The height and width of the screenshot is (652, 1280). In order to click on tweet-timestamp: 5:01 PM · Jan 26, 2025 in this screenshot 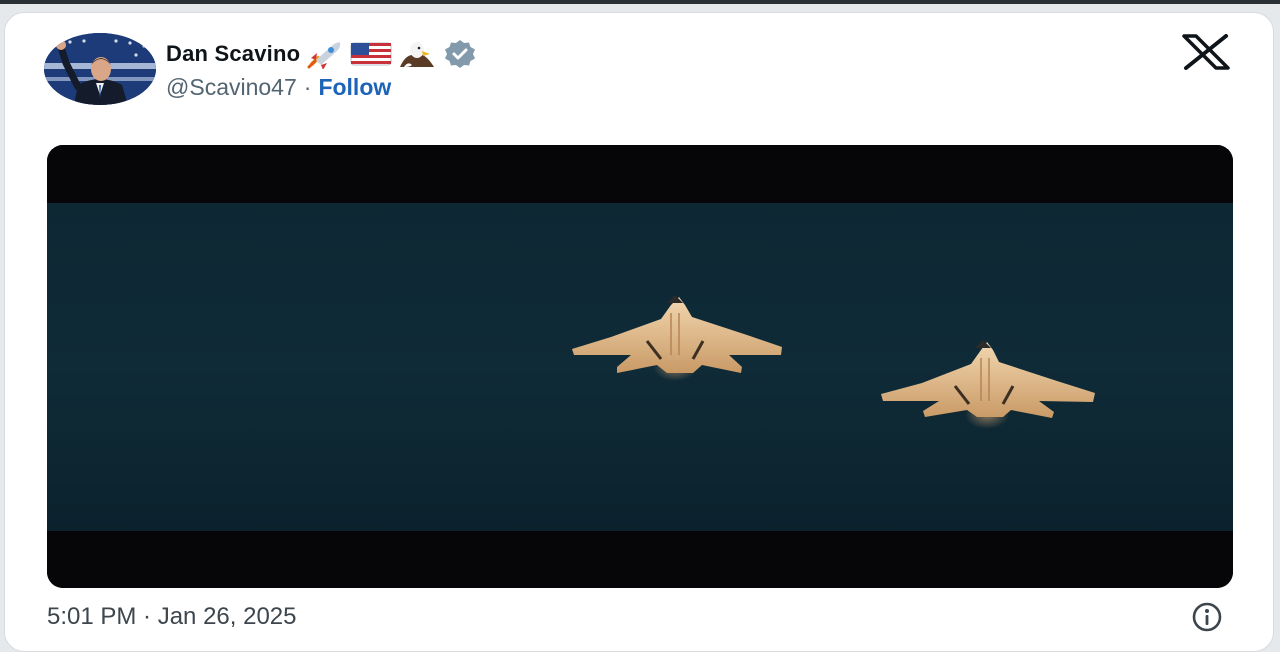, I will do `click(172, 617)`.